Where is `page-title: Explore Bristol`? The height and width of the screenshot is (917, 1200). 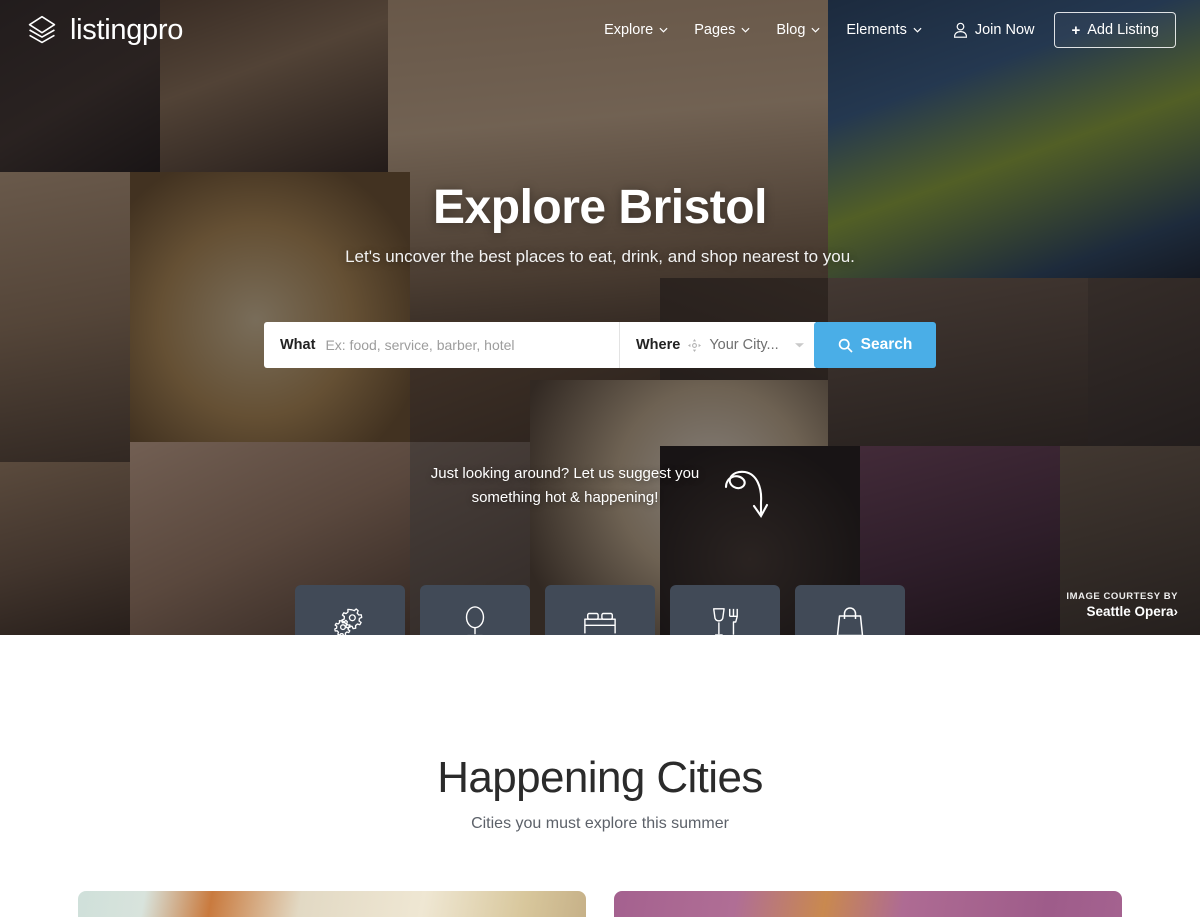 page-title: Explore Bristol is located at coordinates (600, 207).